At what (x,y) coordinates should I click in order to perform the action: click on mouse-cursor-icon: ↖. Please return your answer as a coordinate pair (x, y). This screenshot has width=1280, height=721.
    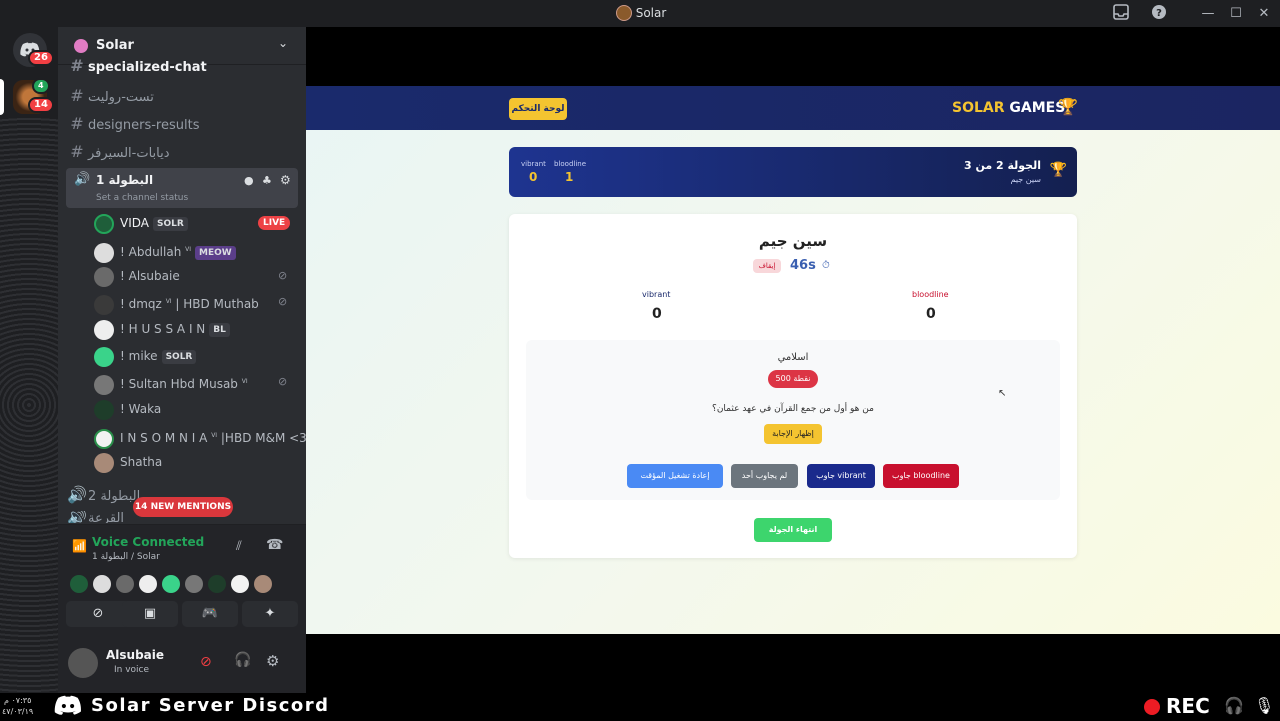
    Looking at the image, I should click on (1002, 393).